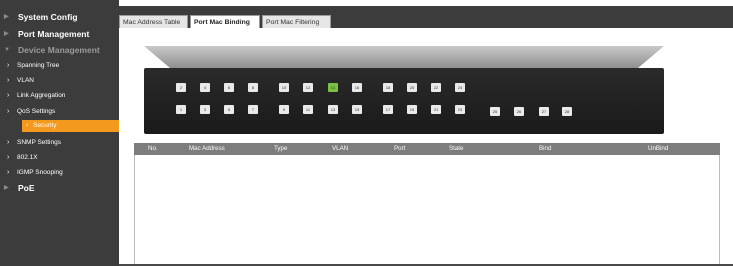  What do you see at coordinates (412, 87) in the screenshot?
I see `port-20: 20` at bounding box center [412, 87].